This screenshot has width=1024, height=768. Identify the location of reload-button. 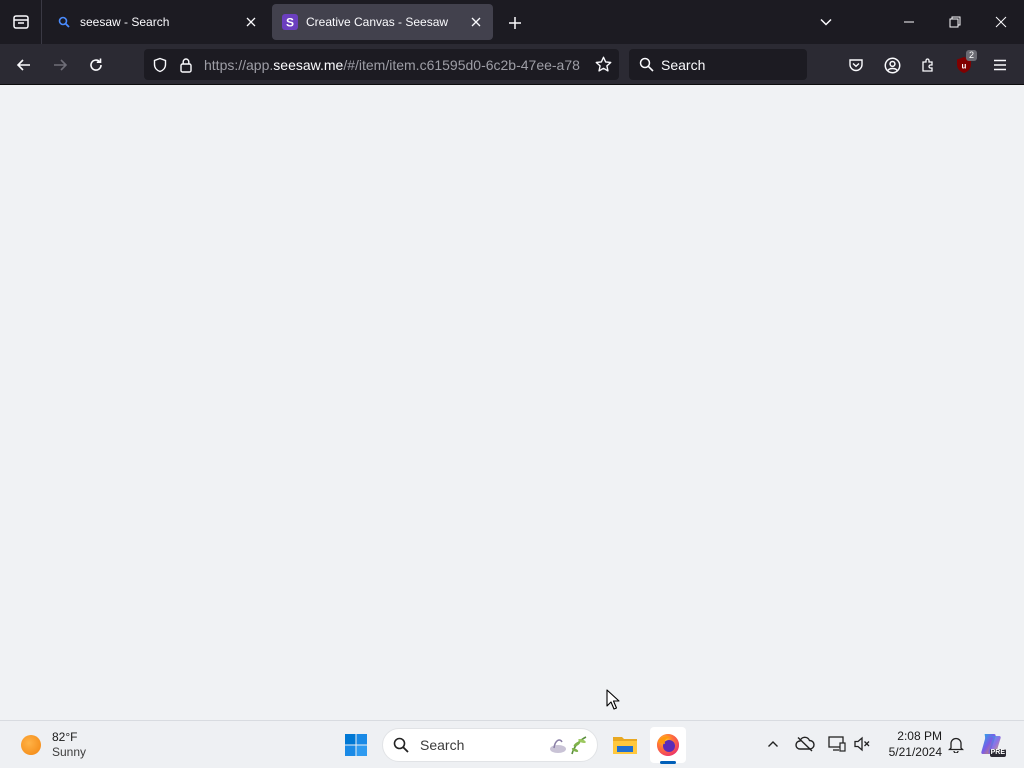
(96, 65).